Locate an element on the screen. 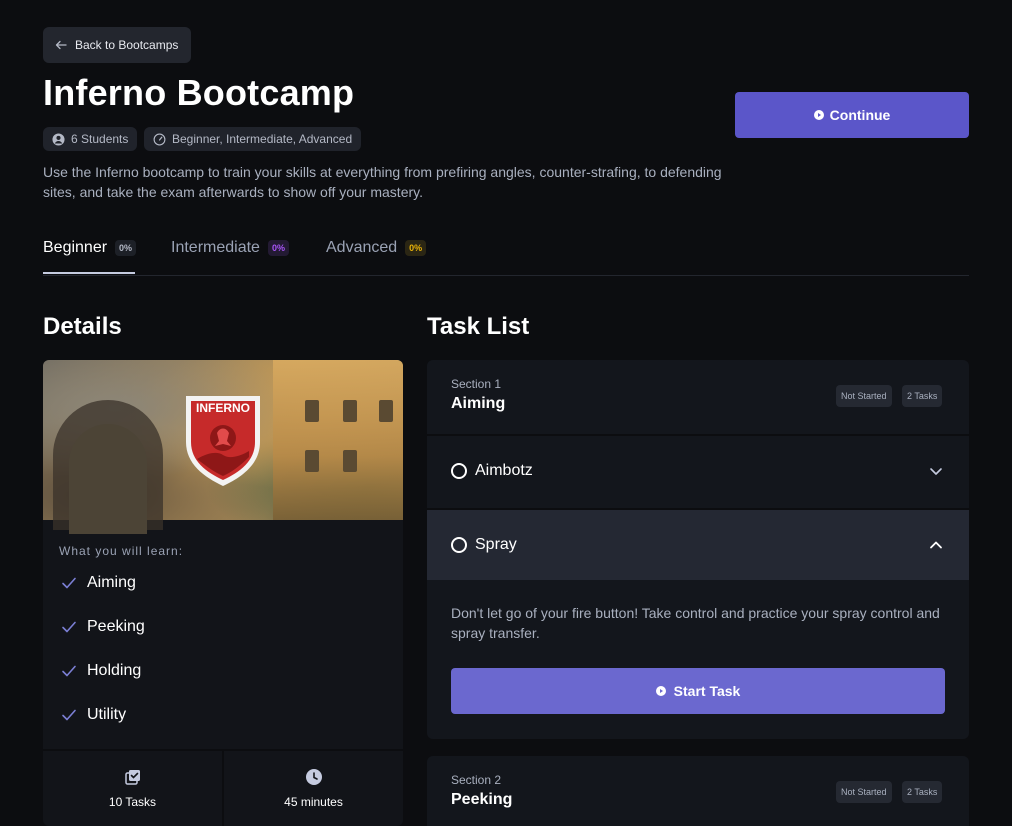  learn-item: Peeking is located at coordinates (103, 627).